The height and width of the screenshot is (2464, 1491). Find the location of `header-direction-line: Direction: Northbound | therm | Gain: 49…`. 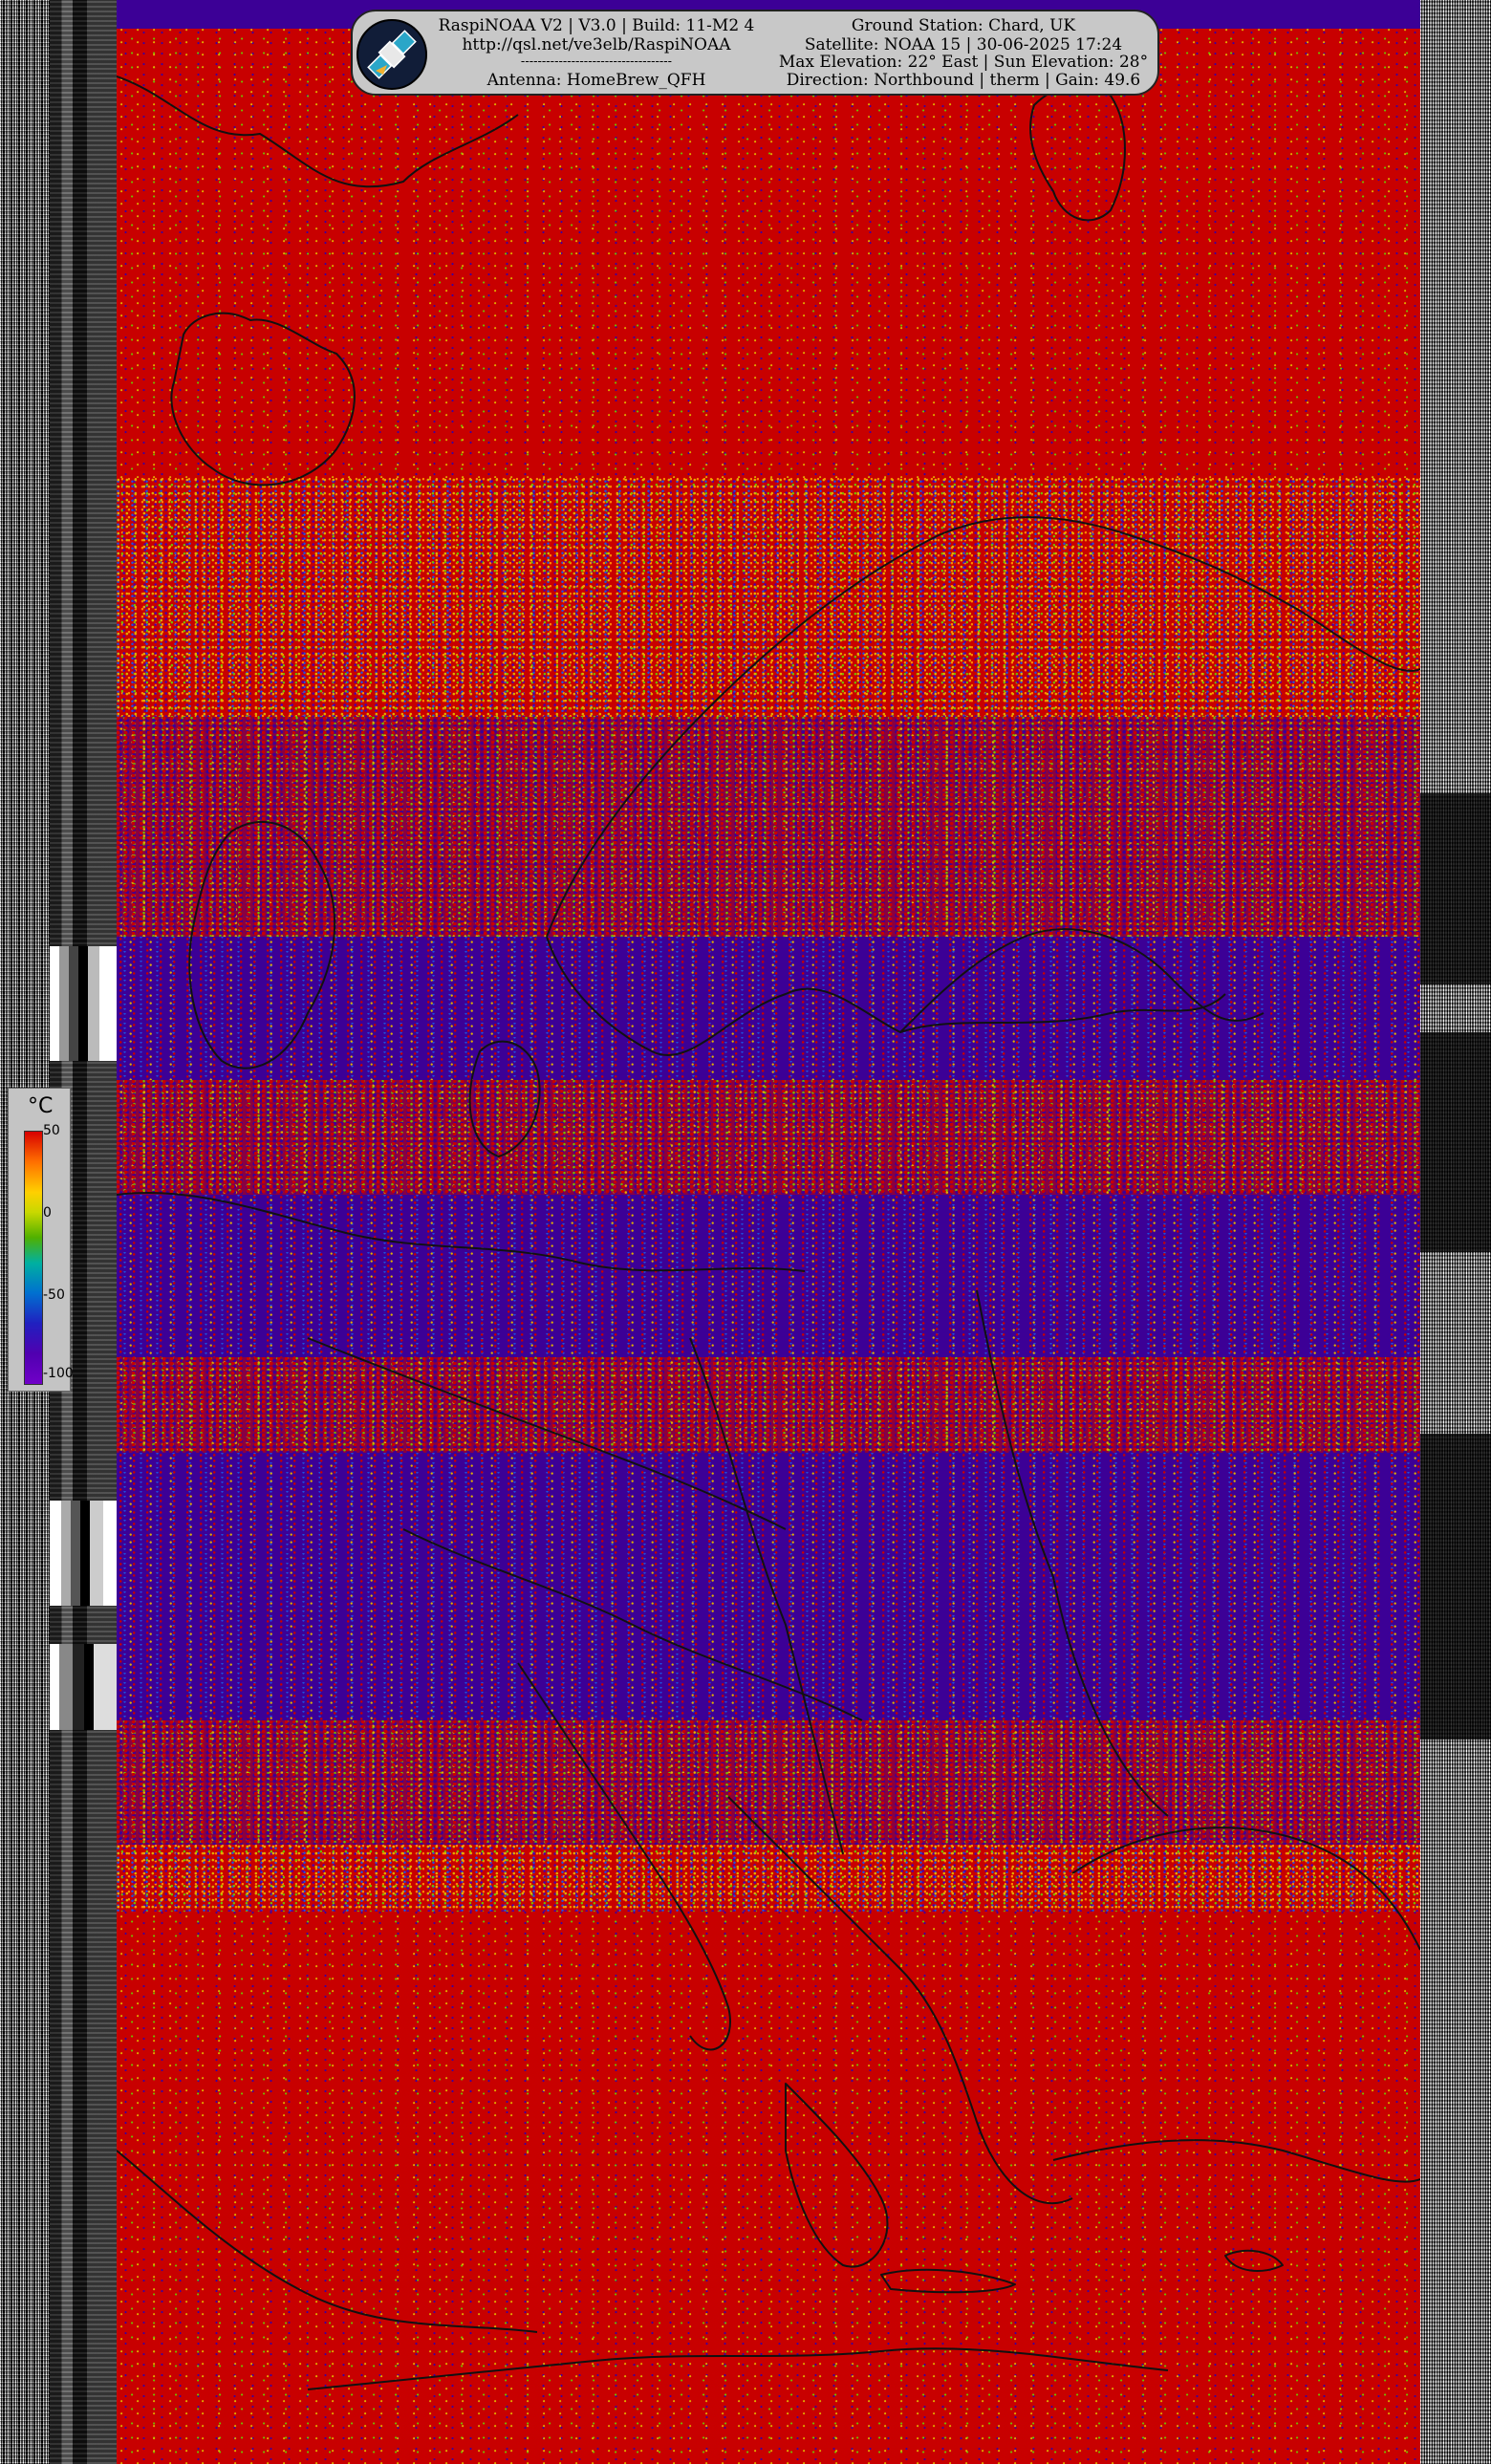

header-direction-line: Direction: Northbound | therm | Gain: 49… is located at coordinates (963, 81).